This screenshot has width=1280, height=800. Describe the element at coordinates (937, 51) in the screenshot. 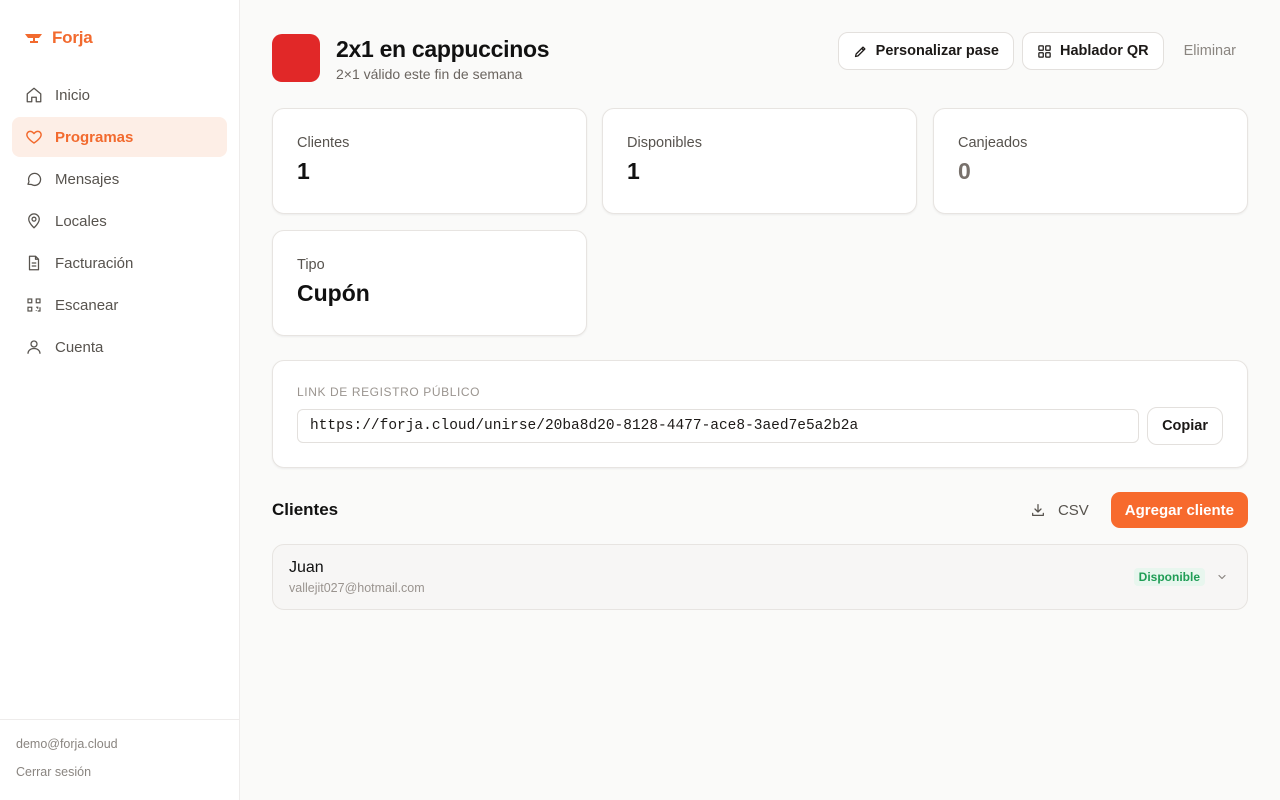

I see `customize-pass-label: Personalizar pase` at that location.